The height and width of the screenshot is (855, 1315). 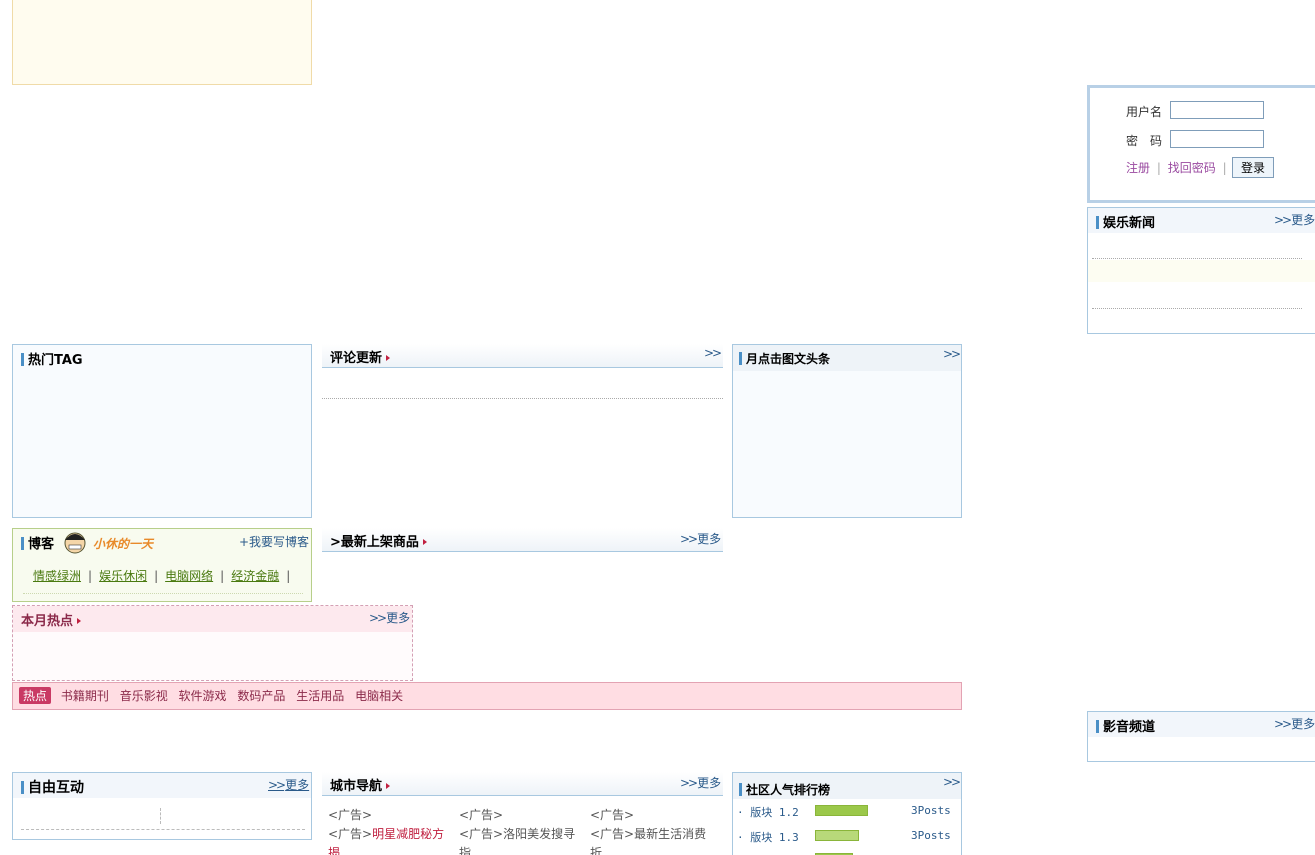 What do you see at coordinates (1294, 723) in the screenshot?
I see `av-channel-more-link: >>更多` at bounding box center [1294, 723].